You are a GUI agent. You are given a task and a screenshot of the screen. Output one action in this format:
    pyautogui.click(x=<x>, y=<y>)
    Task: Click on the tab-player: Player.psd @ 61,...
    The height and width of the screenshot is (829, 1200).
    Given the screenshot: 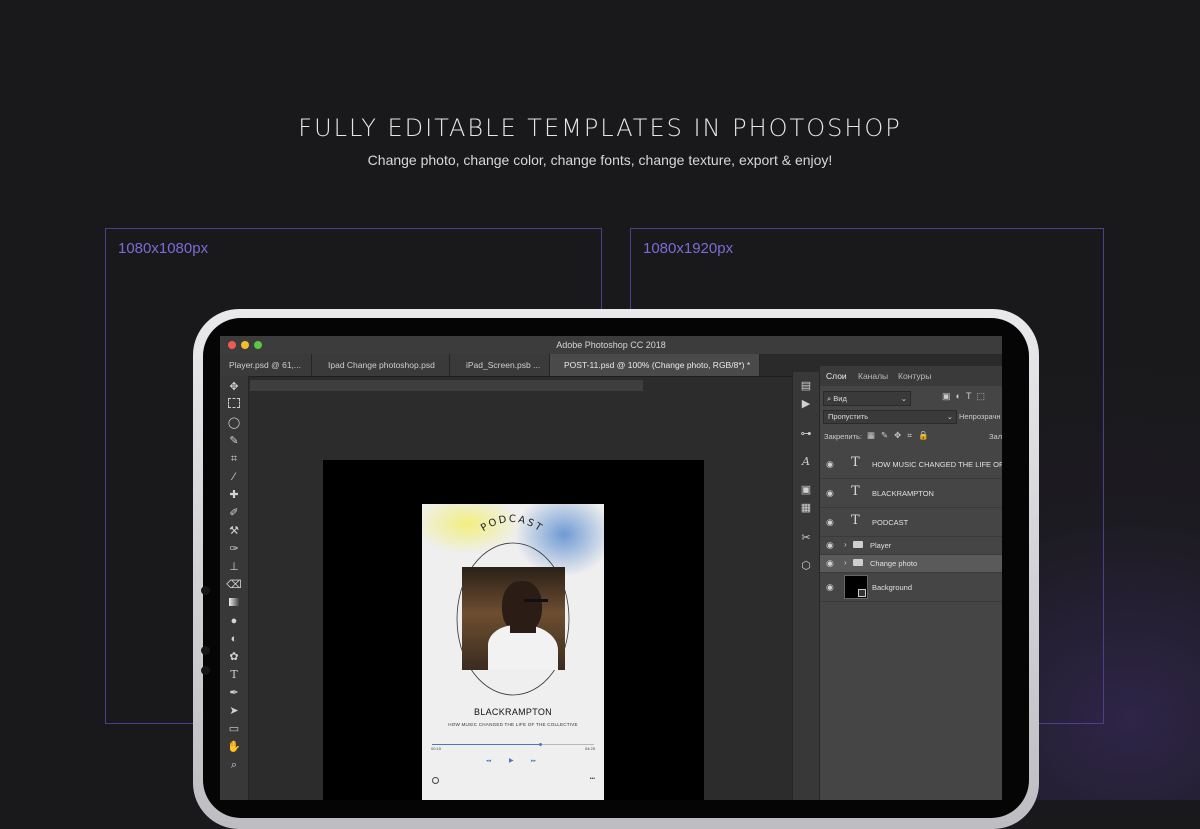 What is the action you would take?
    pyautogui.click(x=266, y=365)
    